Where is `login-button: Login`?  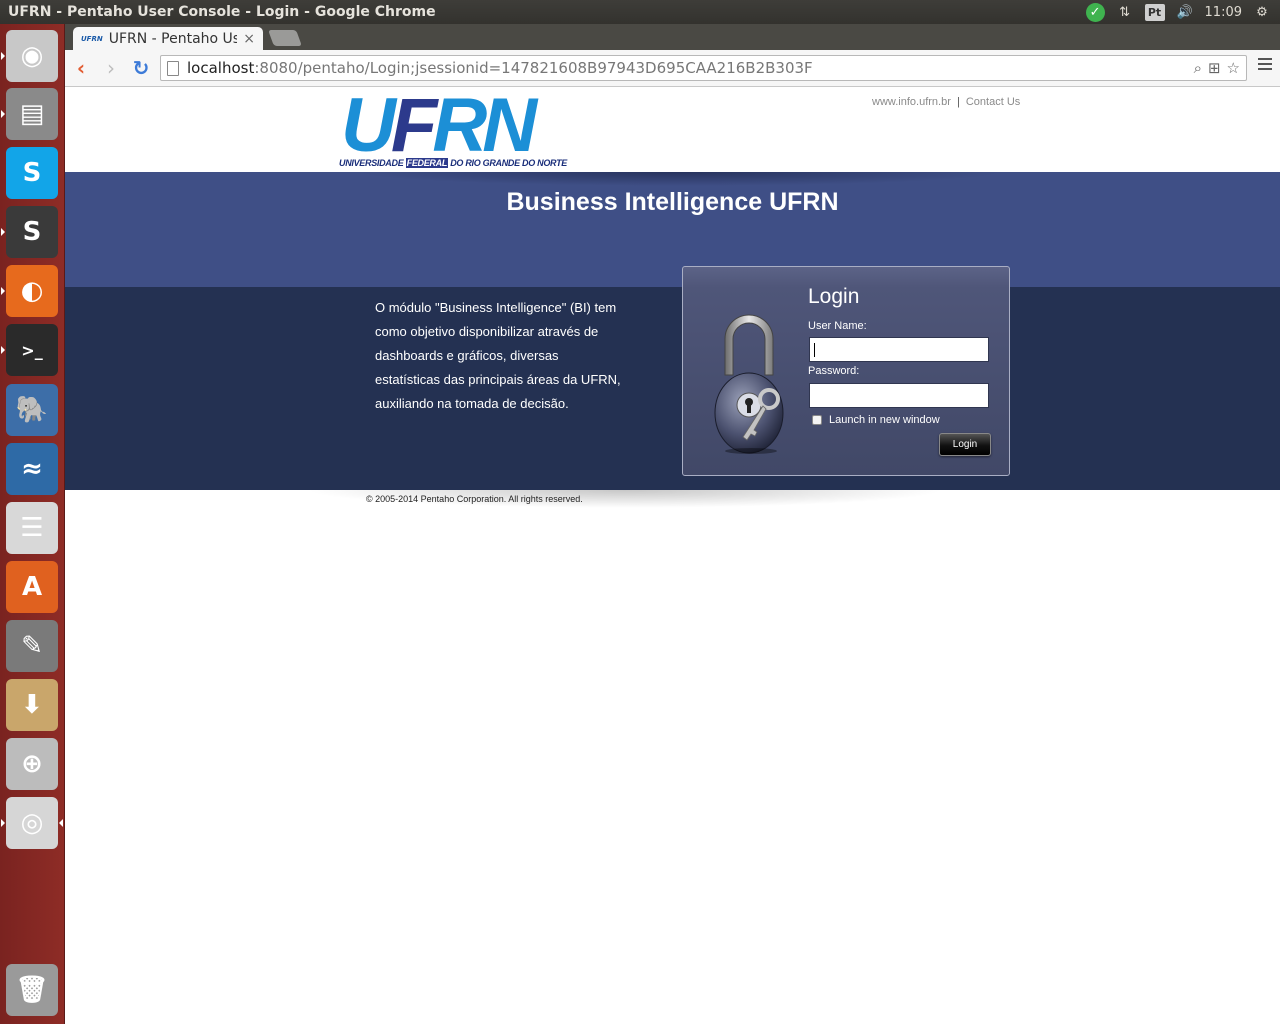
login-button: Login is located at coordinates (965, 444).